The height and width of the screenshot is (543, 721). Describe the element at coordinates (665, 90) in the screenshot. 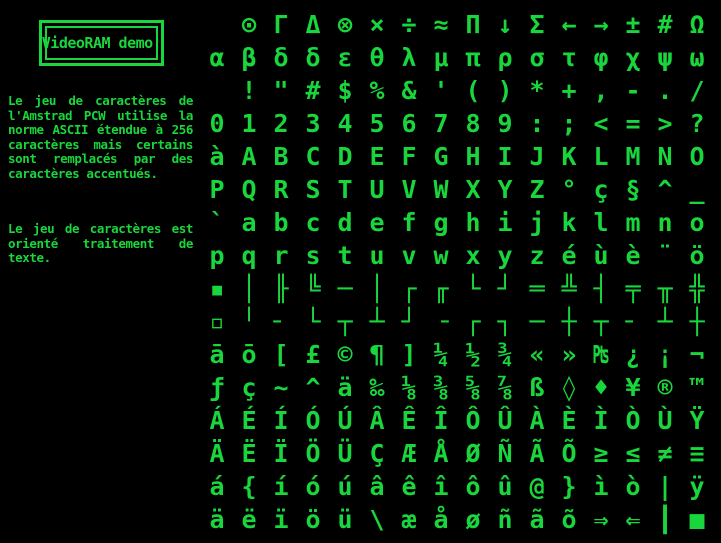

I see `character-cell: .` at that location.